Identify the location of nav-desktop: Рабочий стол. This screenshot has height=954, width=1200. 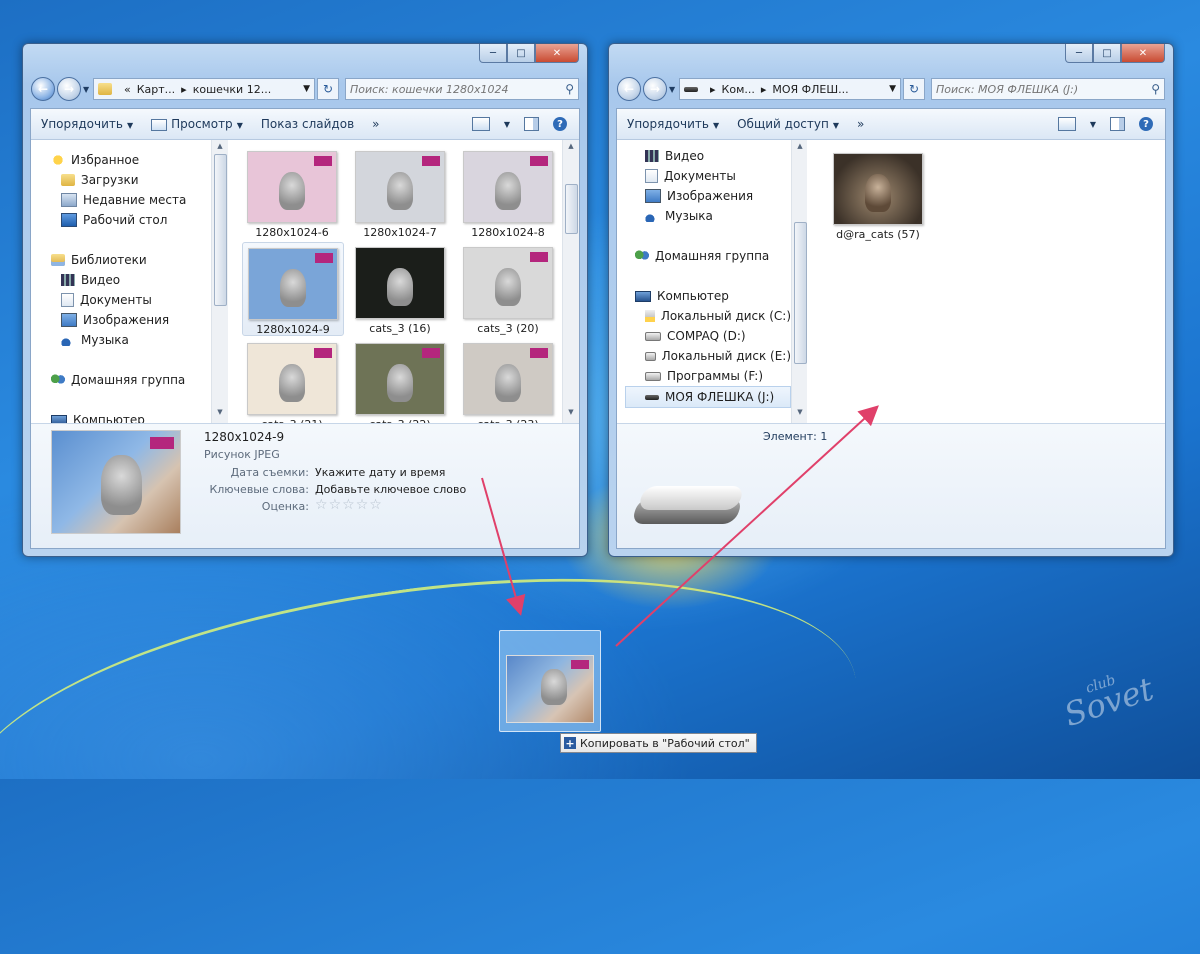
(131, 220).